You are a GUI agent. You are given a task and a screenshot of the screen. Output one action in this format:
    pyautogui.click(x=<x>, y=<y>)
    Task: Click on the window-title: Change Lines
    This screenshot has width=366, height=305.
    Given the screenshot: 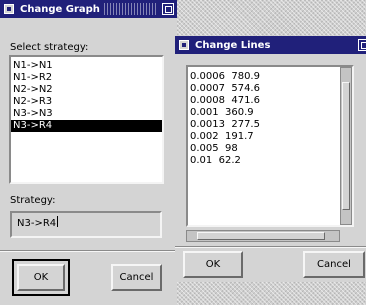 What is the action you would take?
    pyautogui.click(x=233, y=45)
    